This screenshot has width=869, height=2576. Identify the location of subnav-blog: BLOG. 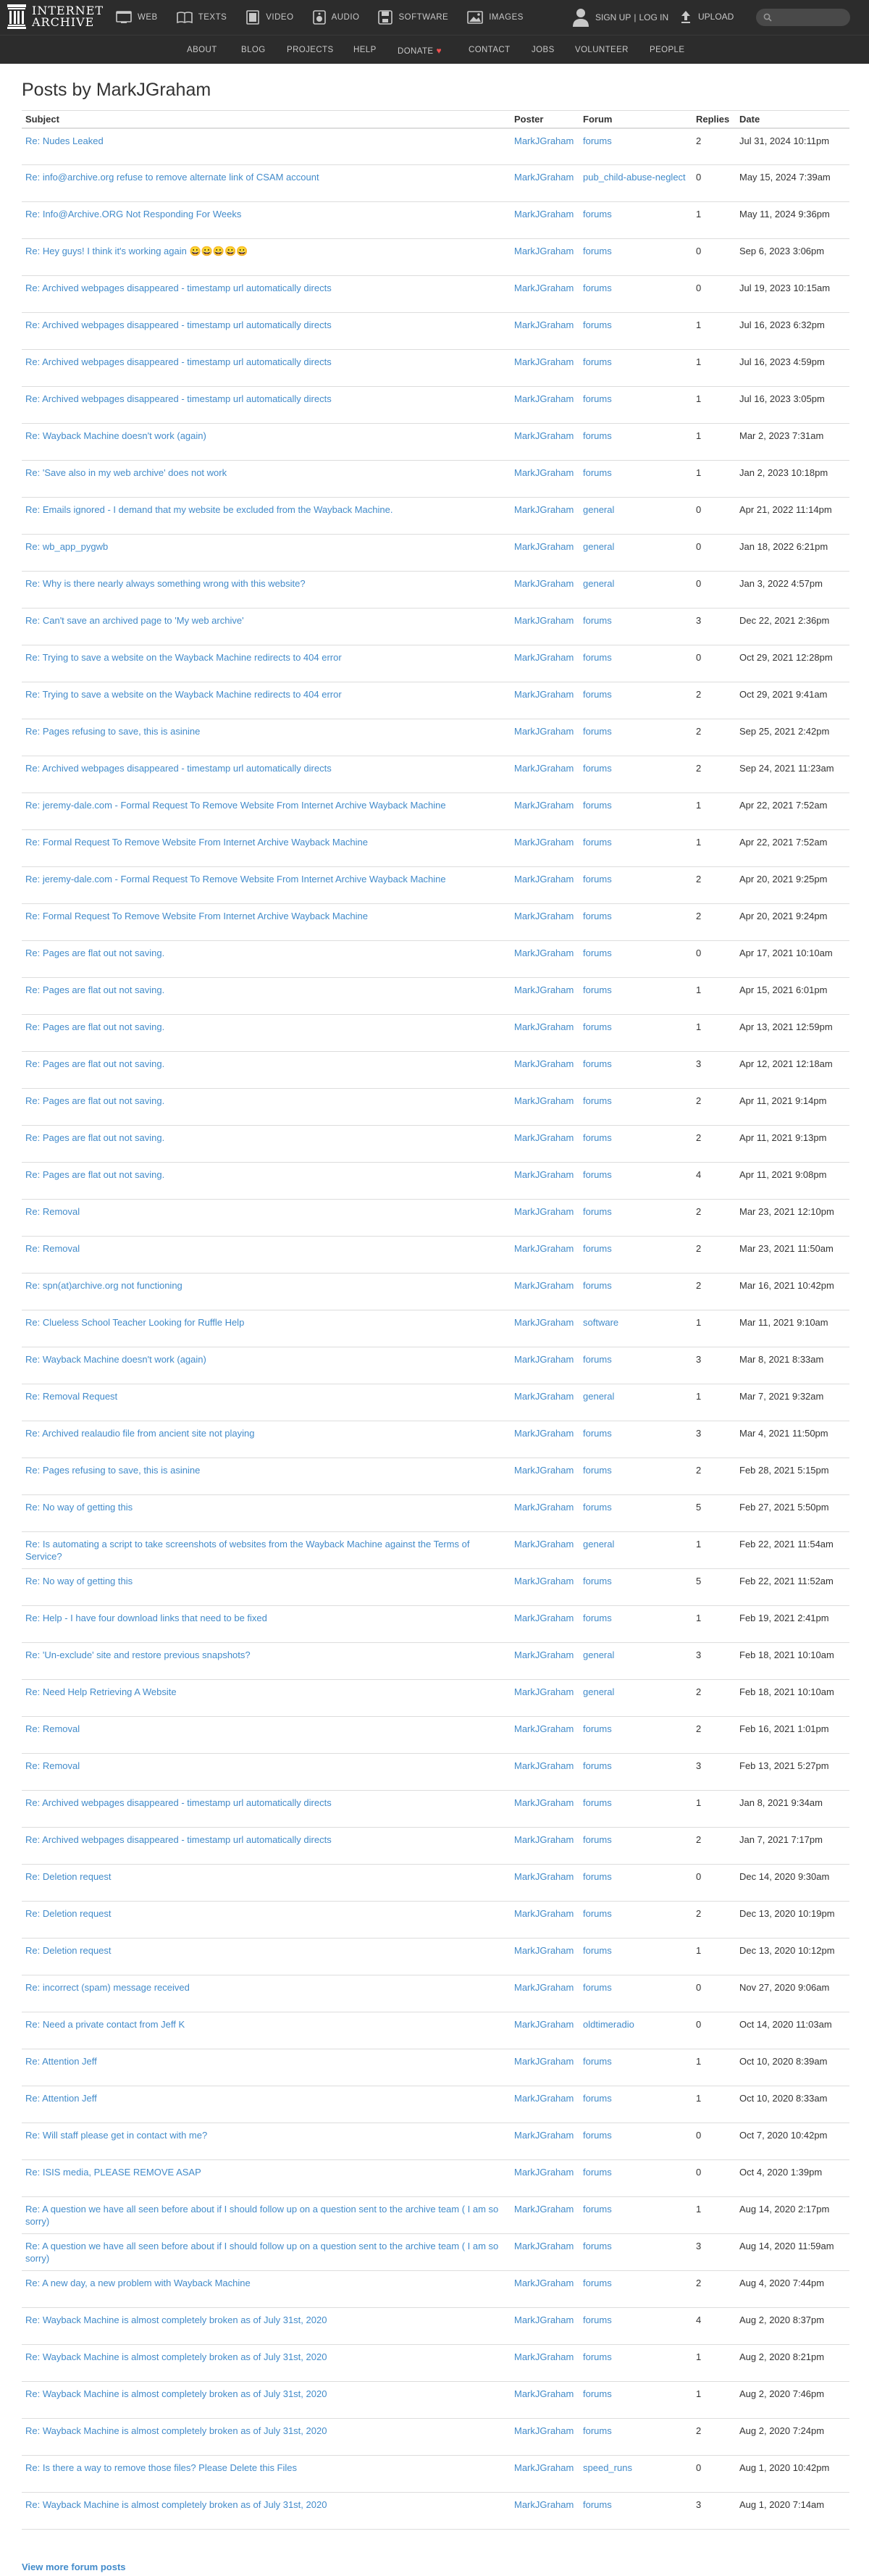
(253, 50).